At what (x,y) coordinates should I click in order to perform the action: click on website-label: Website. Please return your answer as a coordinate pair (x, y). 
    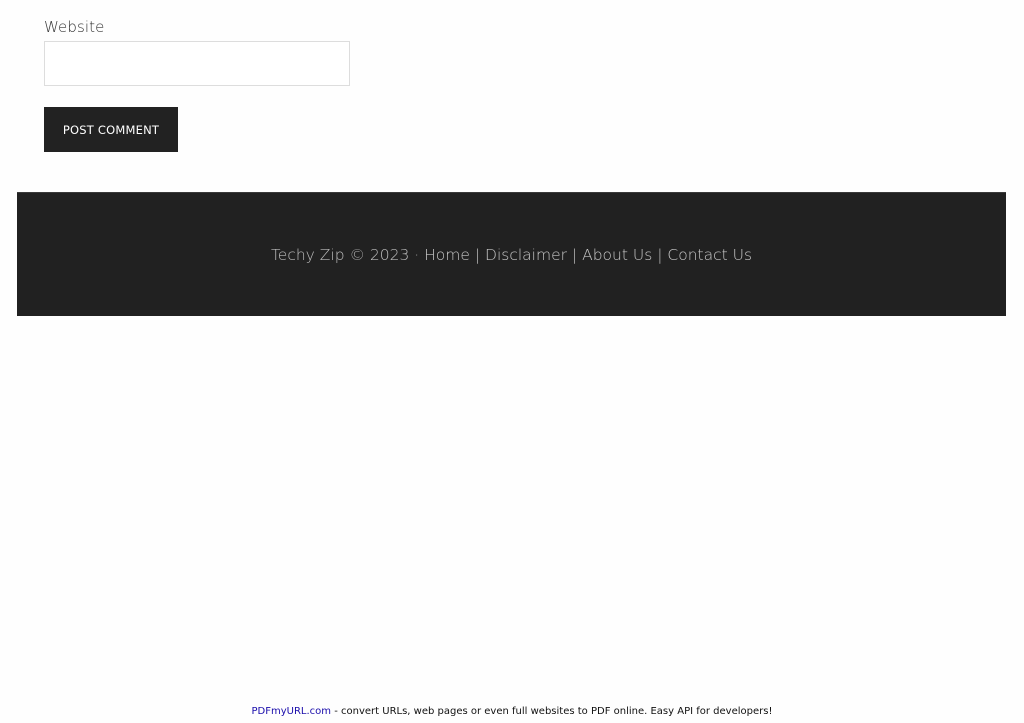
    Looking at the image, I should click on (74, 27).